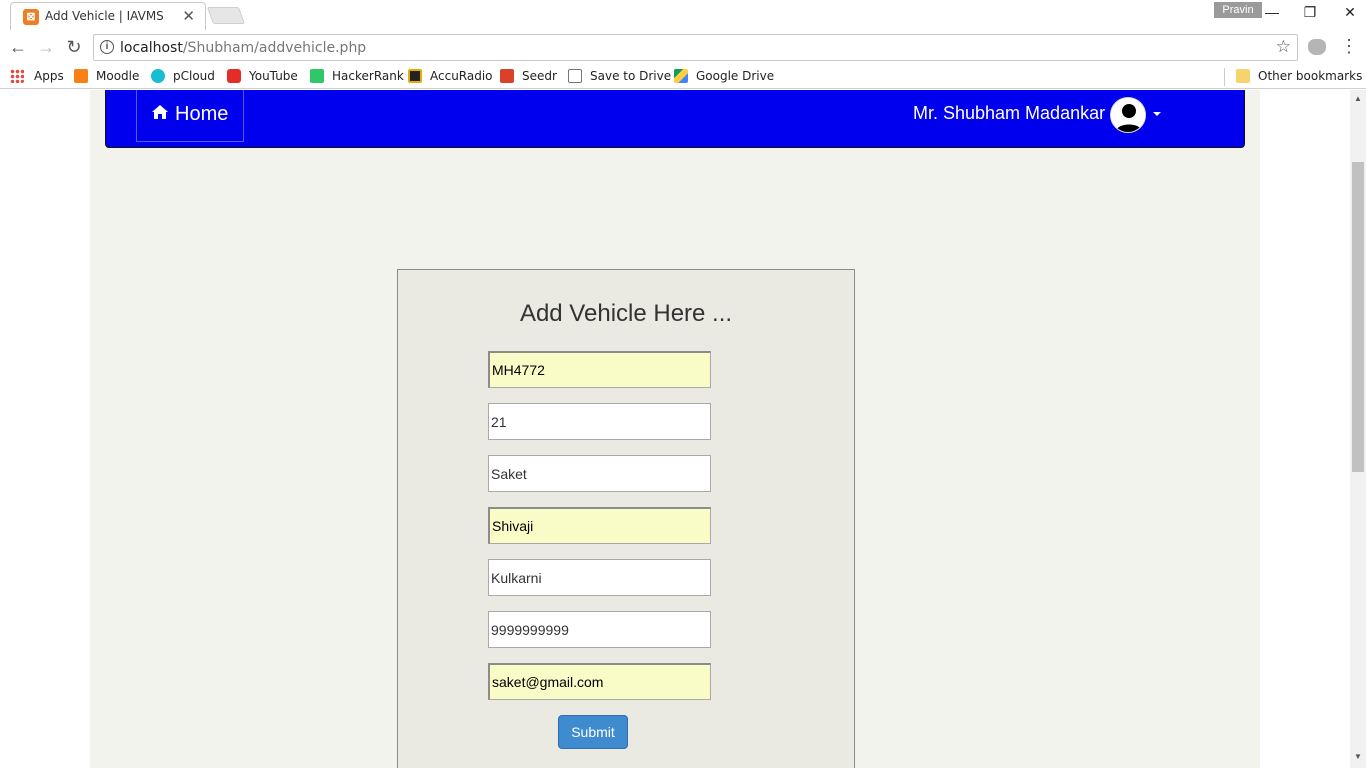 This screenshot has height=768, width=1366. Describe the element at coordinates (18, 47) in the screenshot. I see `back-arrow-icon: ←` at that location.